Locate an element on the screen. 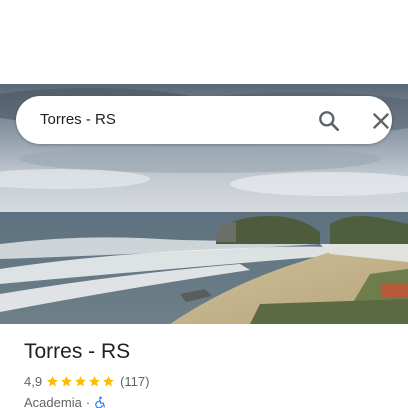  review-count: (117) is located at coordinates (134, 381).